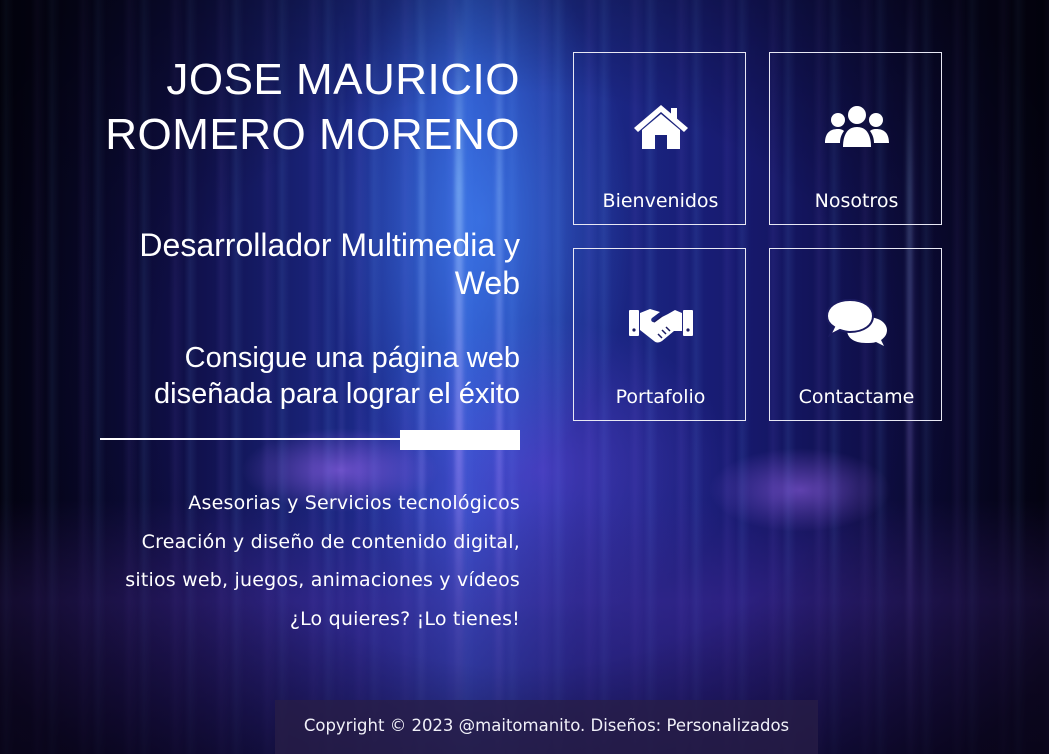  What do you see at coordinates (354, 503) in the screenshot?
I see `service-item: Asesorias y Servicios tecnológicos` at bounding box center [354, 503].